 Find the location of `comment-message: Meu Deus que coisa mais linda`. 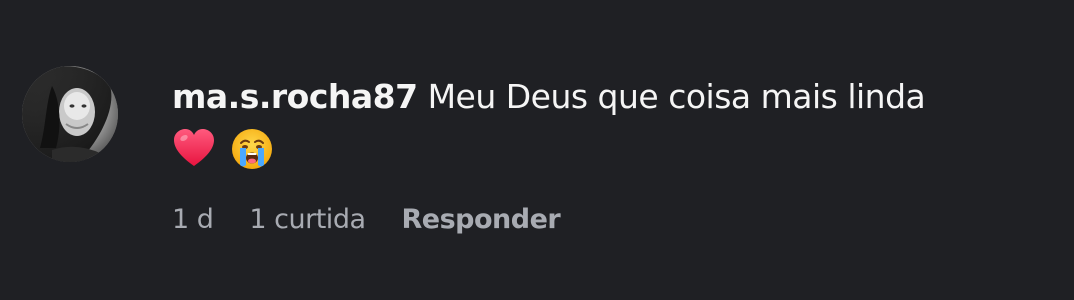

comment-message: Meu Deus que coisa mais linda is located at coordinates (676, 96).